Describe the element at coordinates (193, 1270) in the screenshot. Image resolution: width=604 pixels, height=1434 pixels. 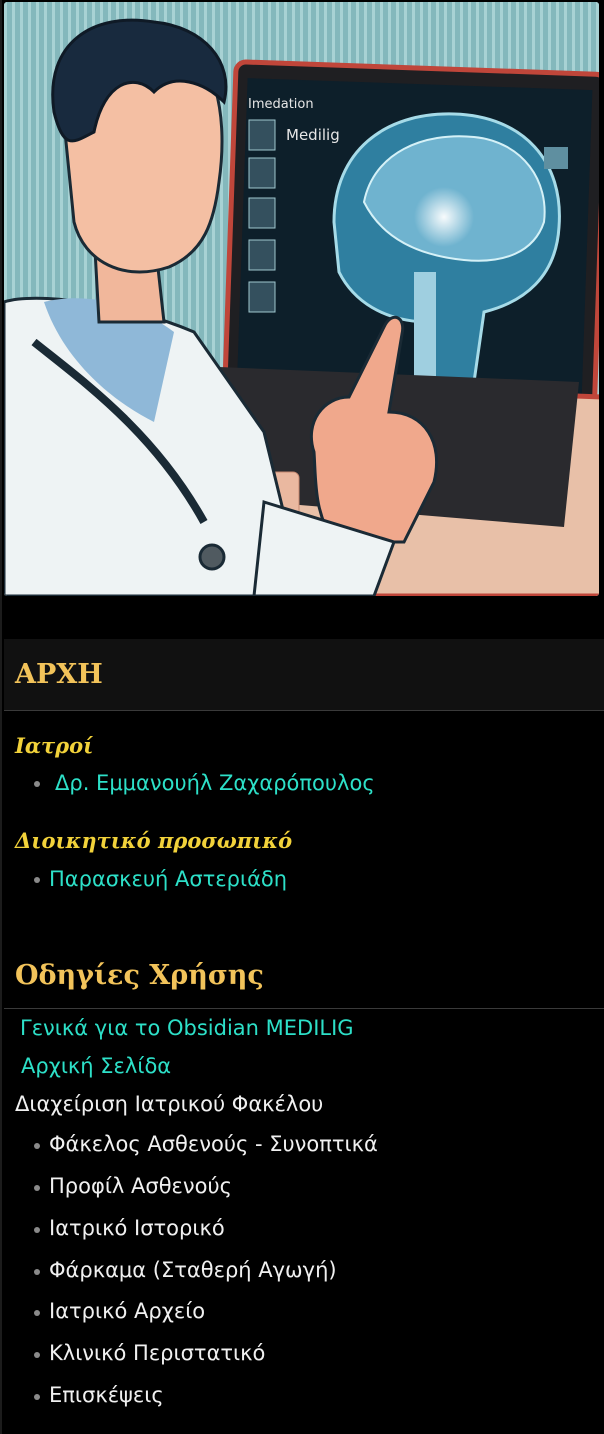
I see `guide-item-medication: Φάρκαμα (Σταθερή Αγωγή)` at that location.